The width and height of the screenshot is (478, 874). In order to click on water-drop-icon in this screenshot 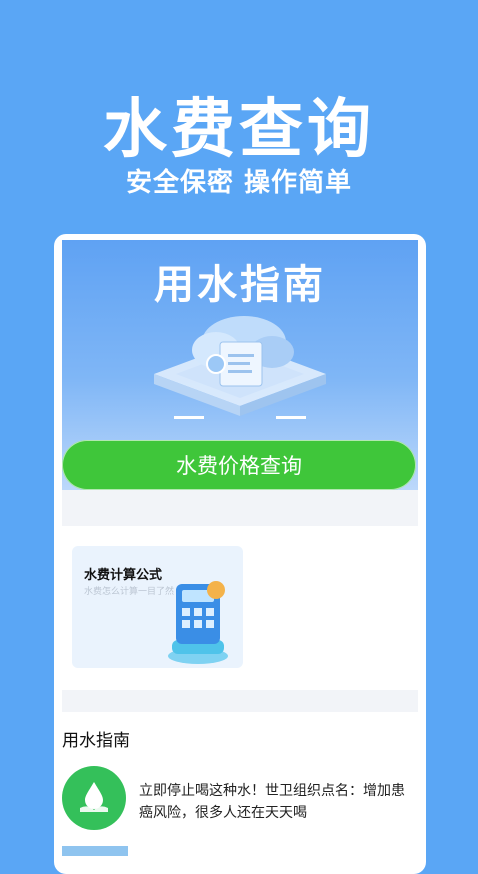, I will do `click(94, 797)`.